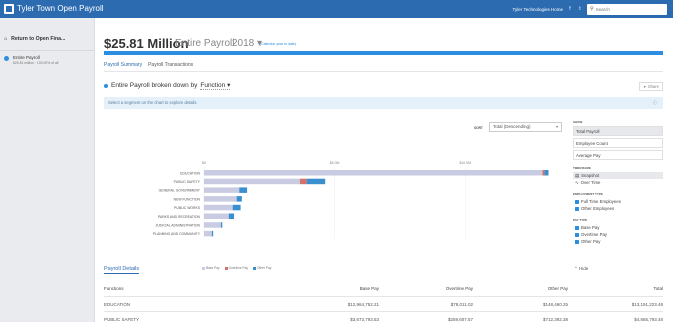 The height and width of the screenshot is (322, 673). Describe the element at coordinates (213, 85) in the screenshot. I see `breakdown-value: Function` at that location.